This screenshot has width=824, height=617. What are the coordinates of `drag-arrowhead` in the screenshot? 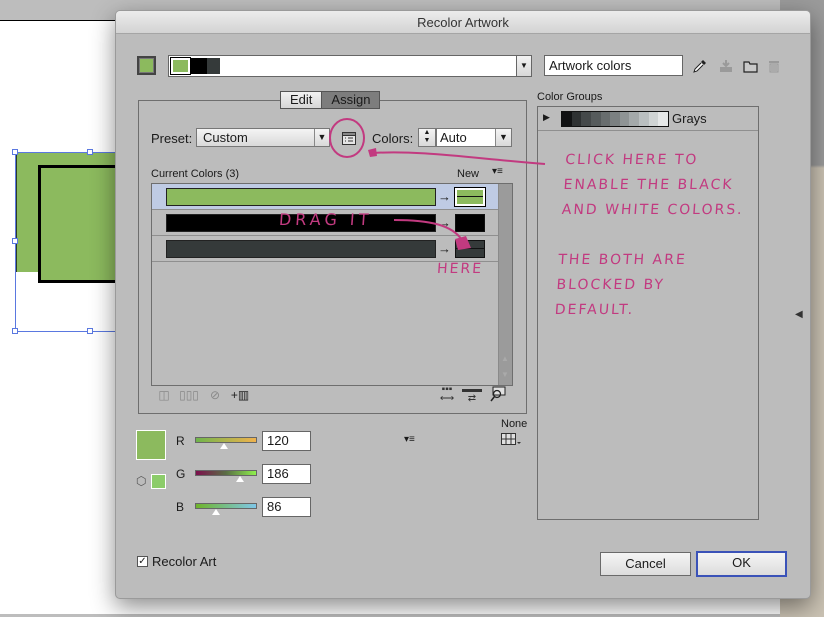 It's located at (463, 243).